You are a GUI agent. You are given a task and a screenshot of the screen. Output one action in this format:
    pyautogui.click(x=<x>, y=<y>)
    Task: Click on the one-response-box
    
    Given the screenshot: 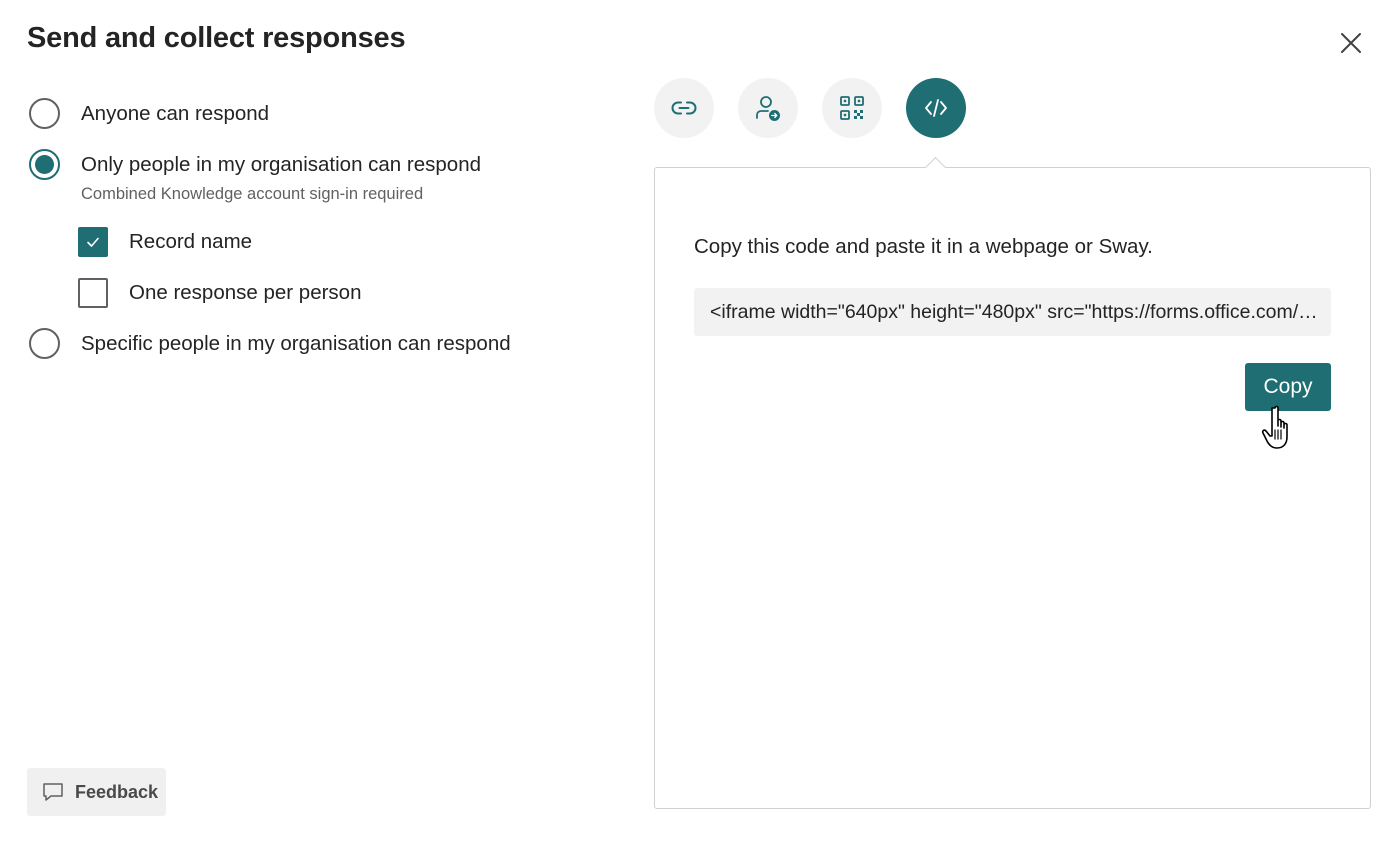 What is the action you would take?
    pyautogui.click(x=93, y=293)
    